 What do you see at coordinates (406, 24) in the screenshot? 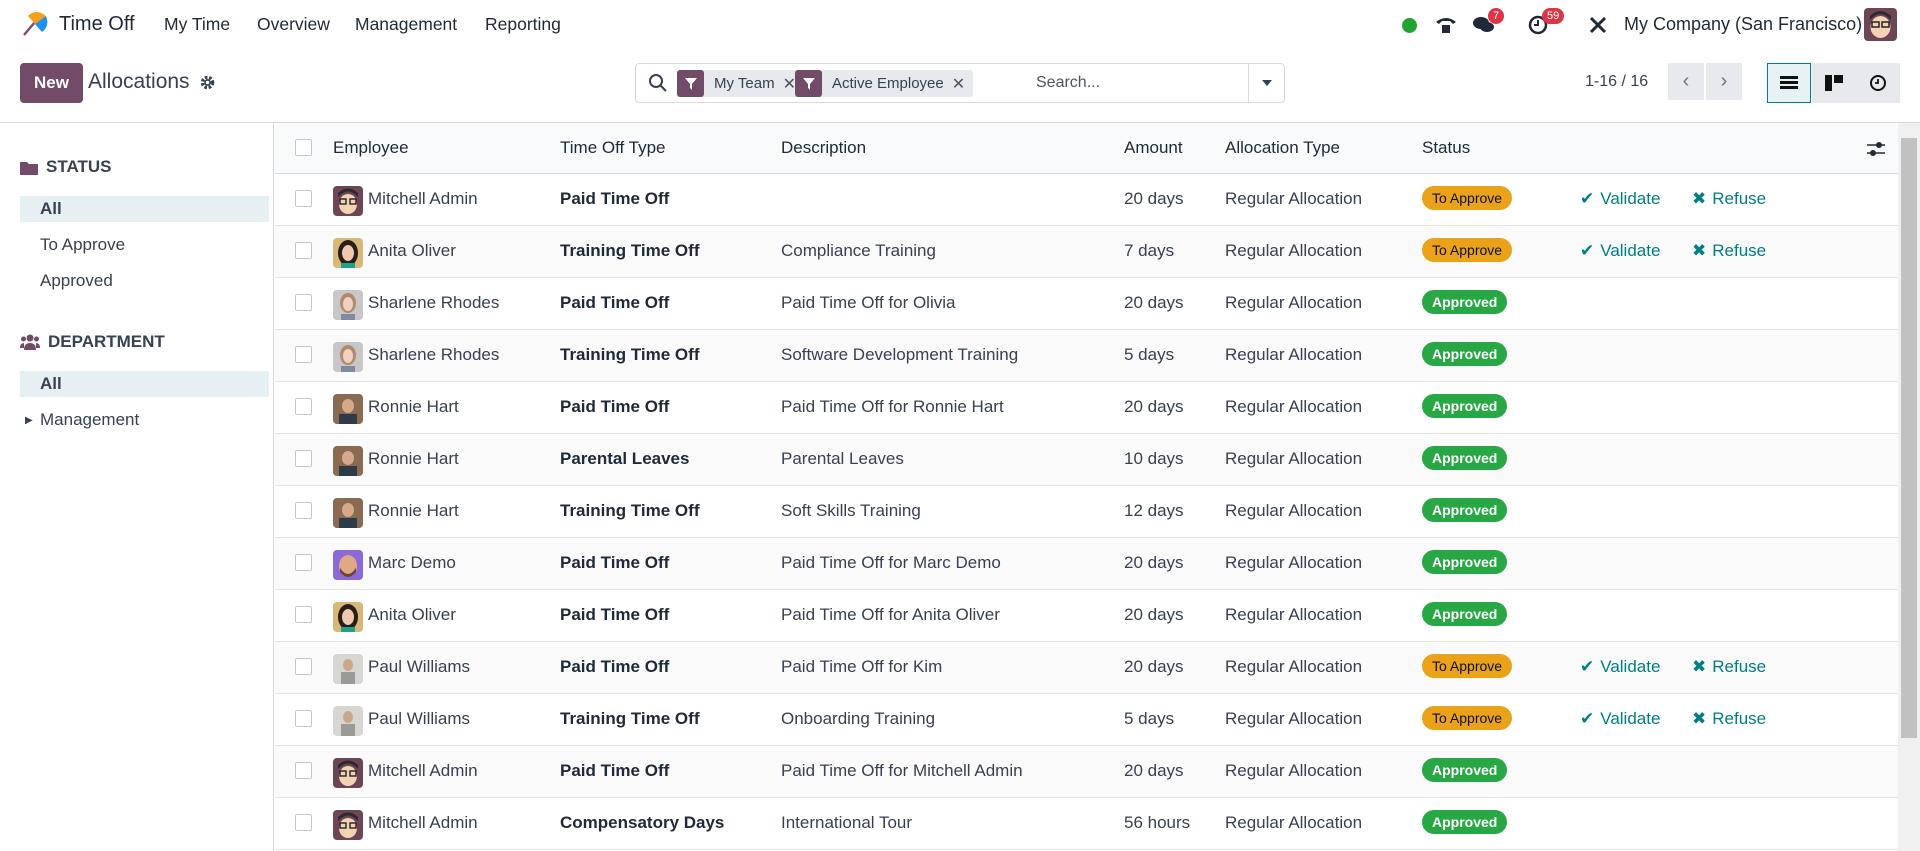
I see `menu-management: Management` at bounding box center [406, 24].